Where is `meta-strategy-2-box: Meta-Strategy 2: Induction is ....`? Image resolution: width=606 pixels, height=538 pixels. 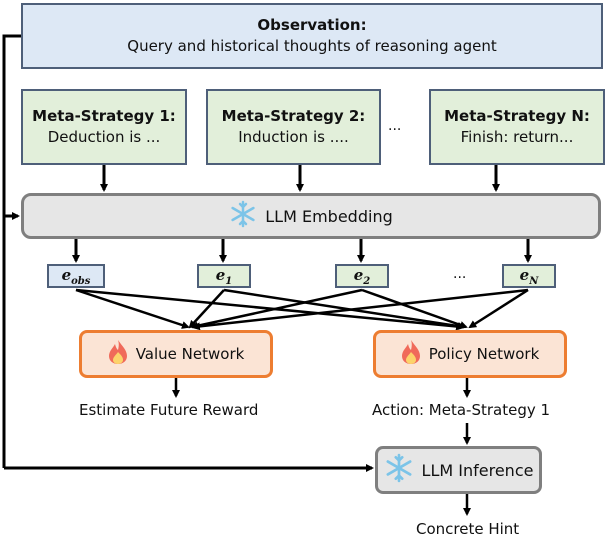
meta-strategy-2-box: Meta-Strategy 2: Induction is .... is located at coordinates (293, 127).